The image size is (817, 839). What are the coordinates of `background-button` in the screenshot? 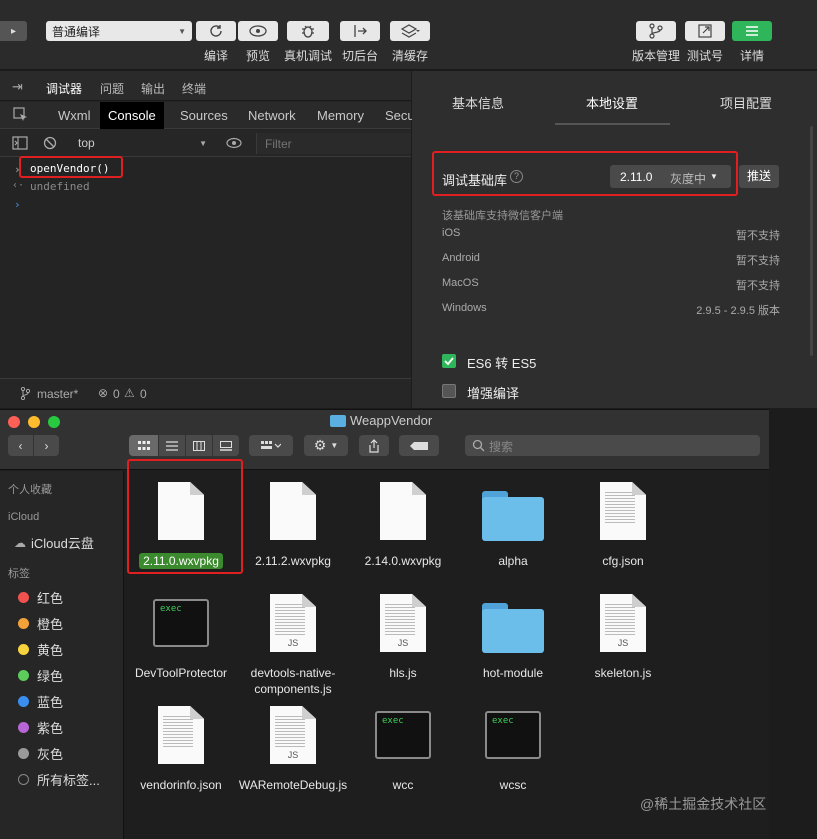 It's located at (360, 31).